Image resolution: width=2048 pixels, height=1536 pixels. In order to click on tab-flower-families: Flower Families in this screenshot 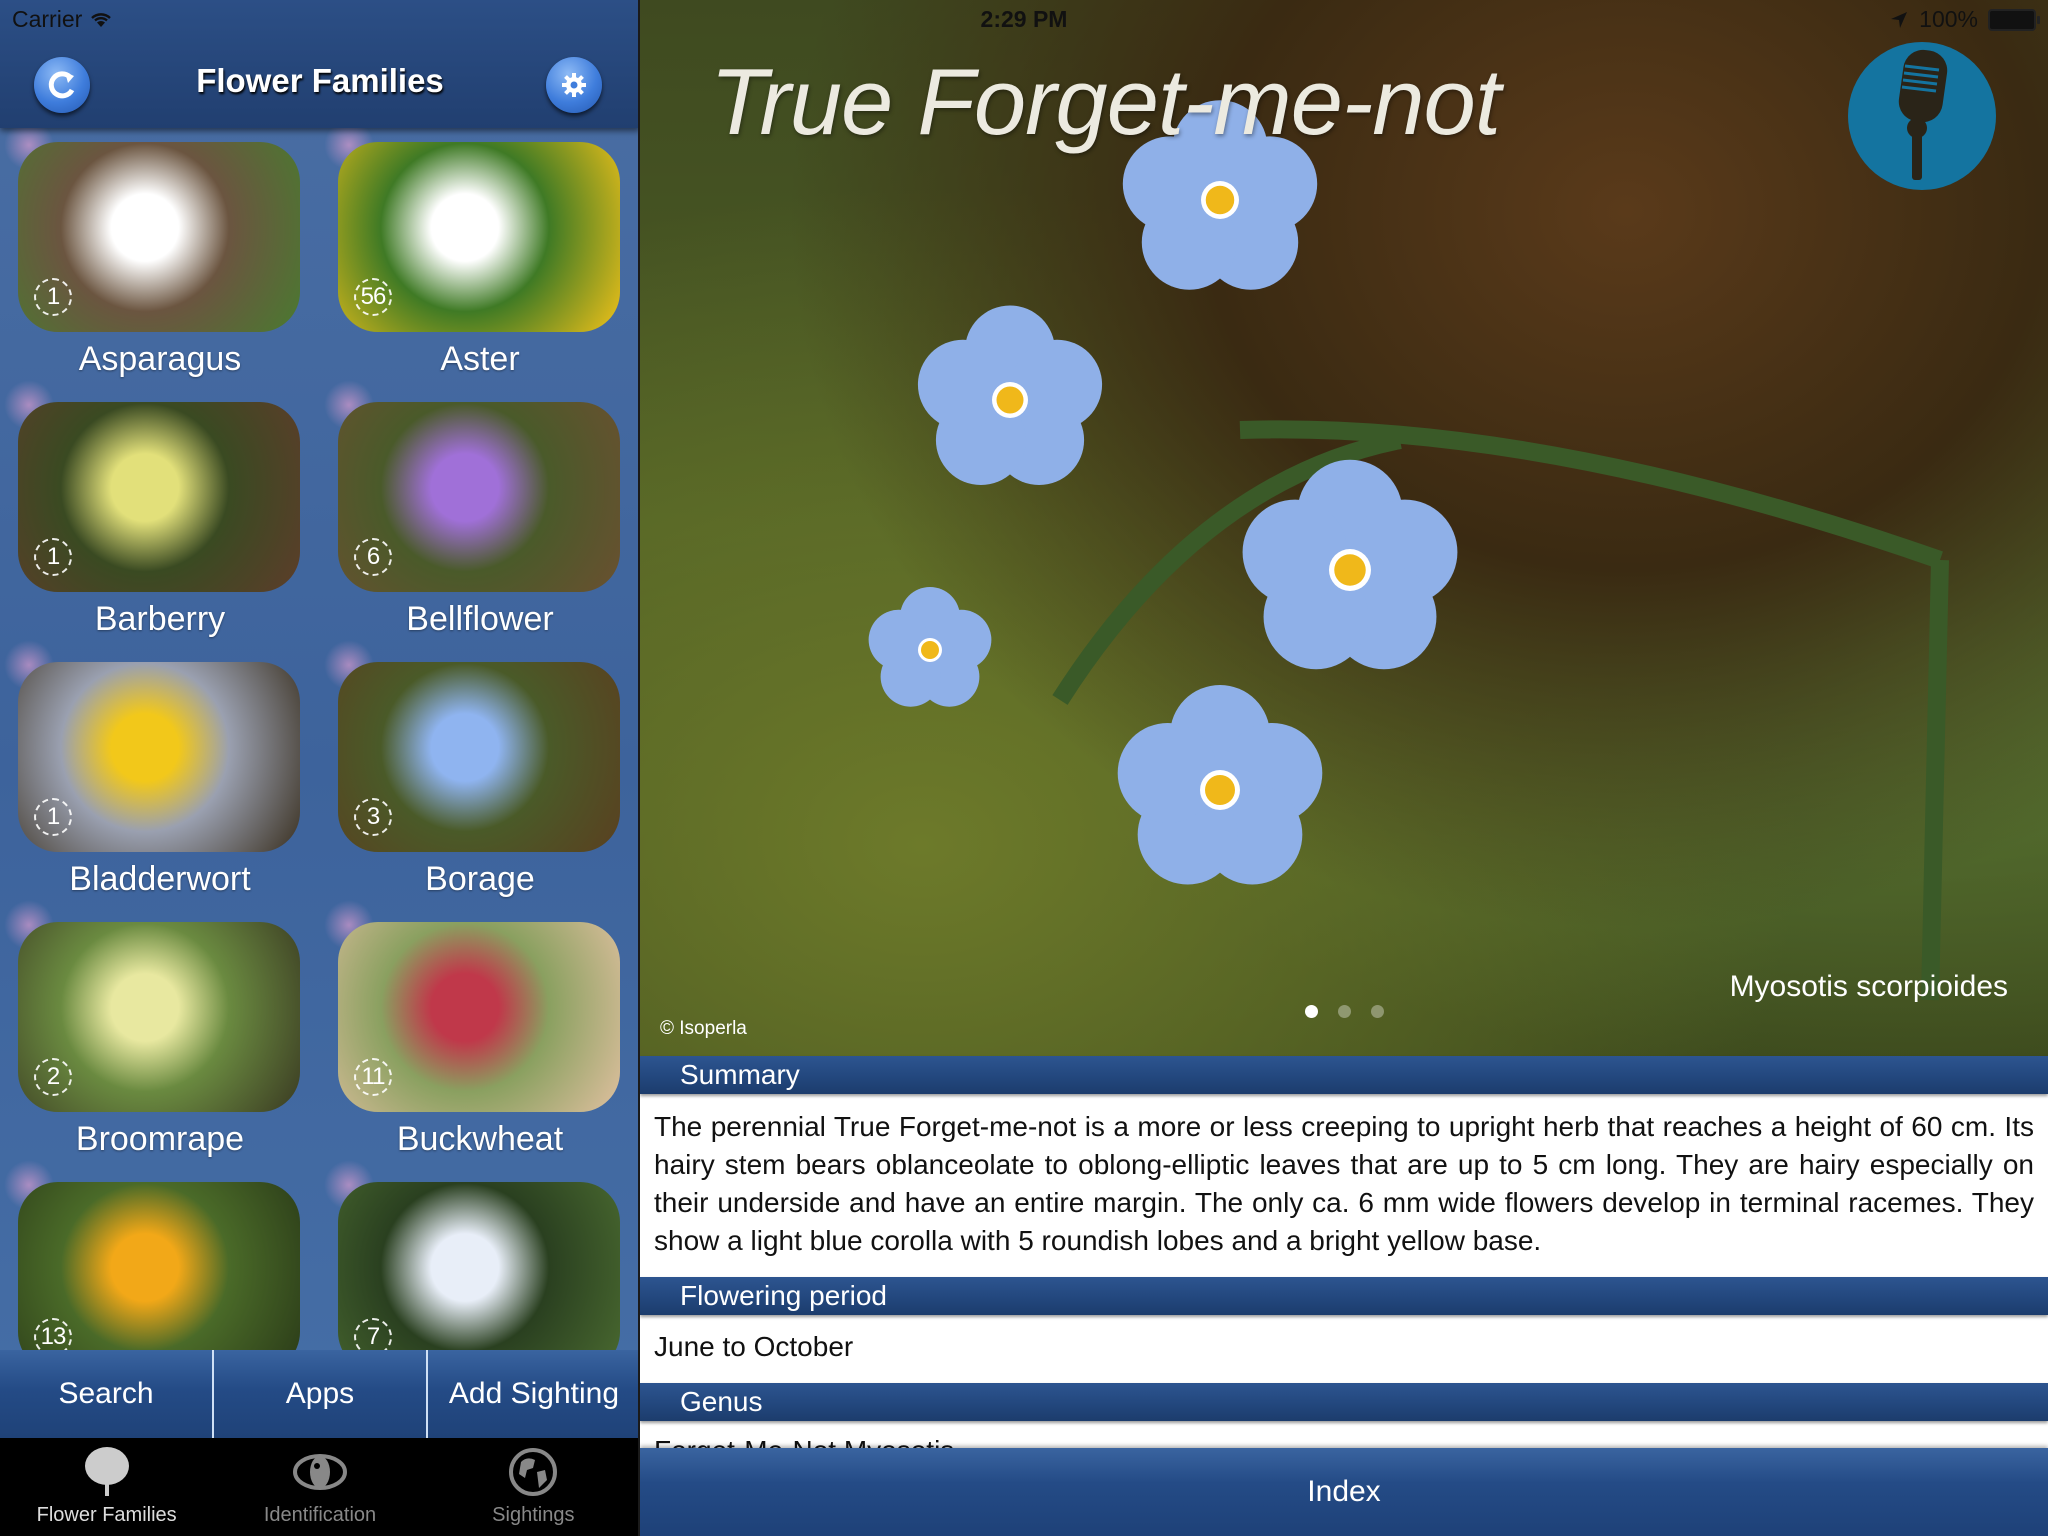, I will do `click(106, 1487)`.